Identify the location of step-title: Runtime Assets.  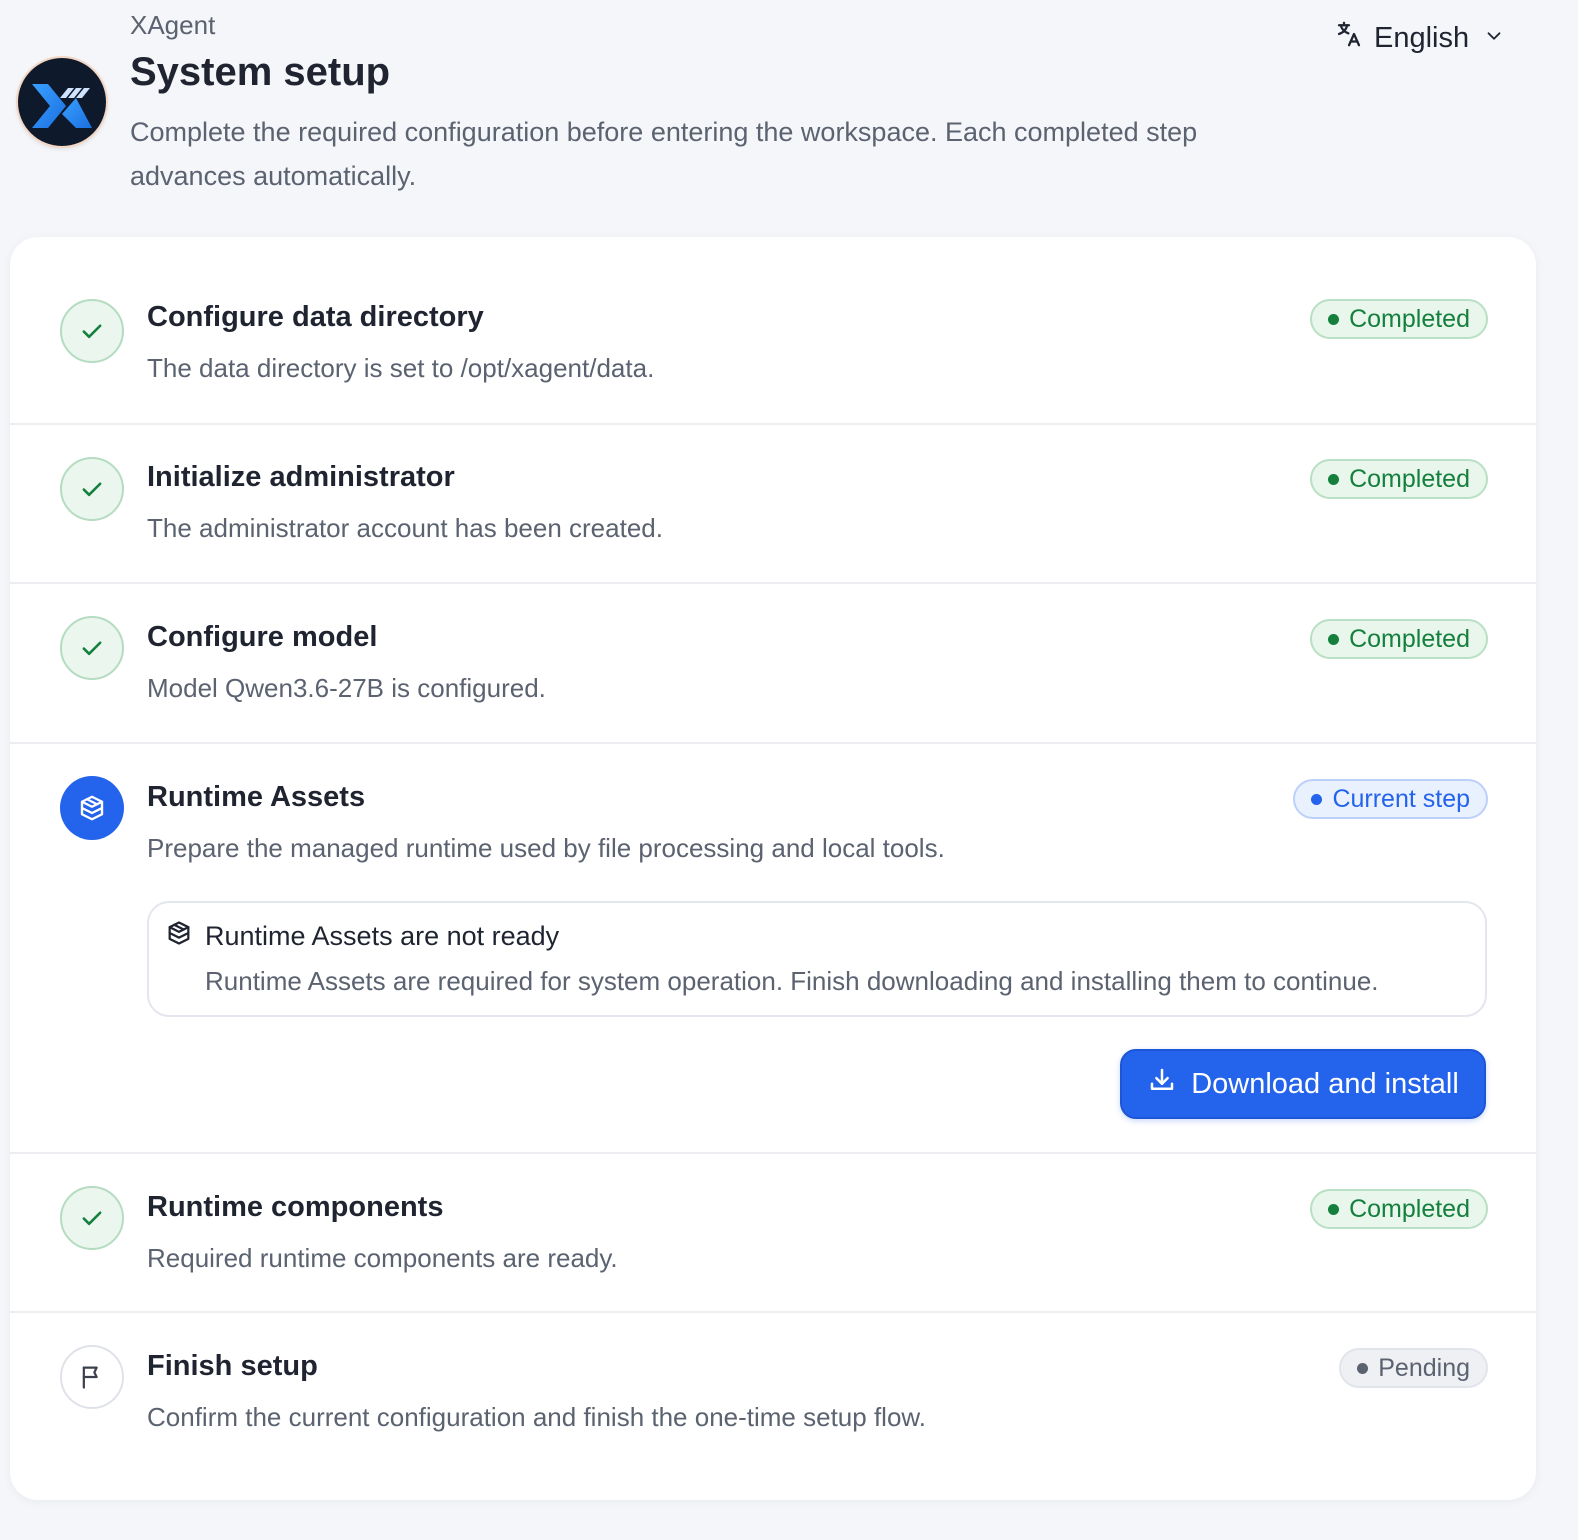
(256, 797).